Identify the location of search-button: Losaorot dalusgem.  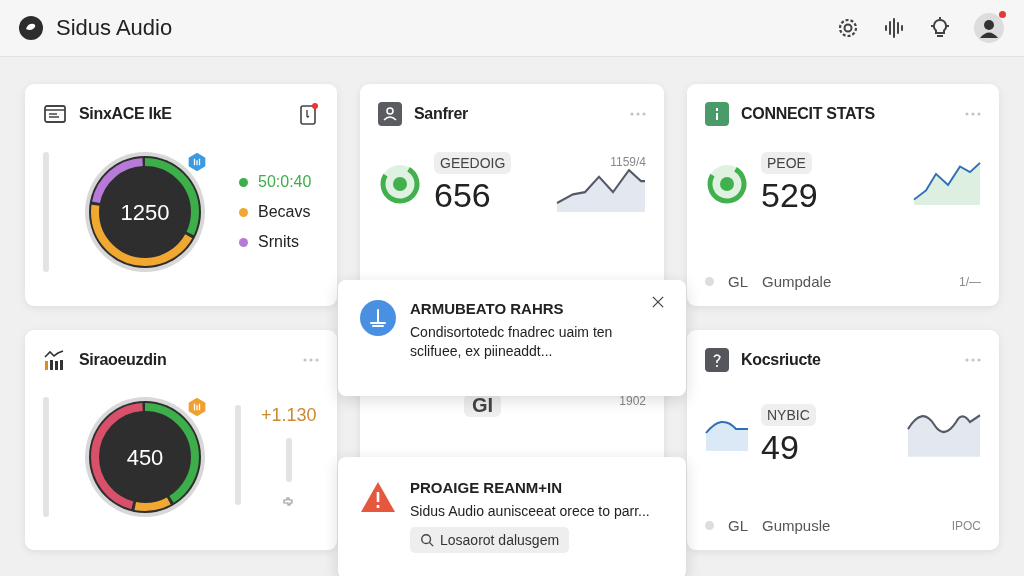
(490, 539).